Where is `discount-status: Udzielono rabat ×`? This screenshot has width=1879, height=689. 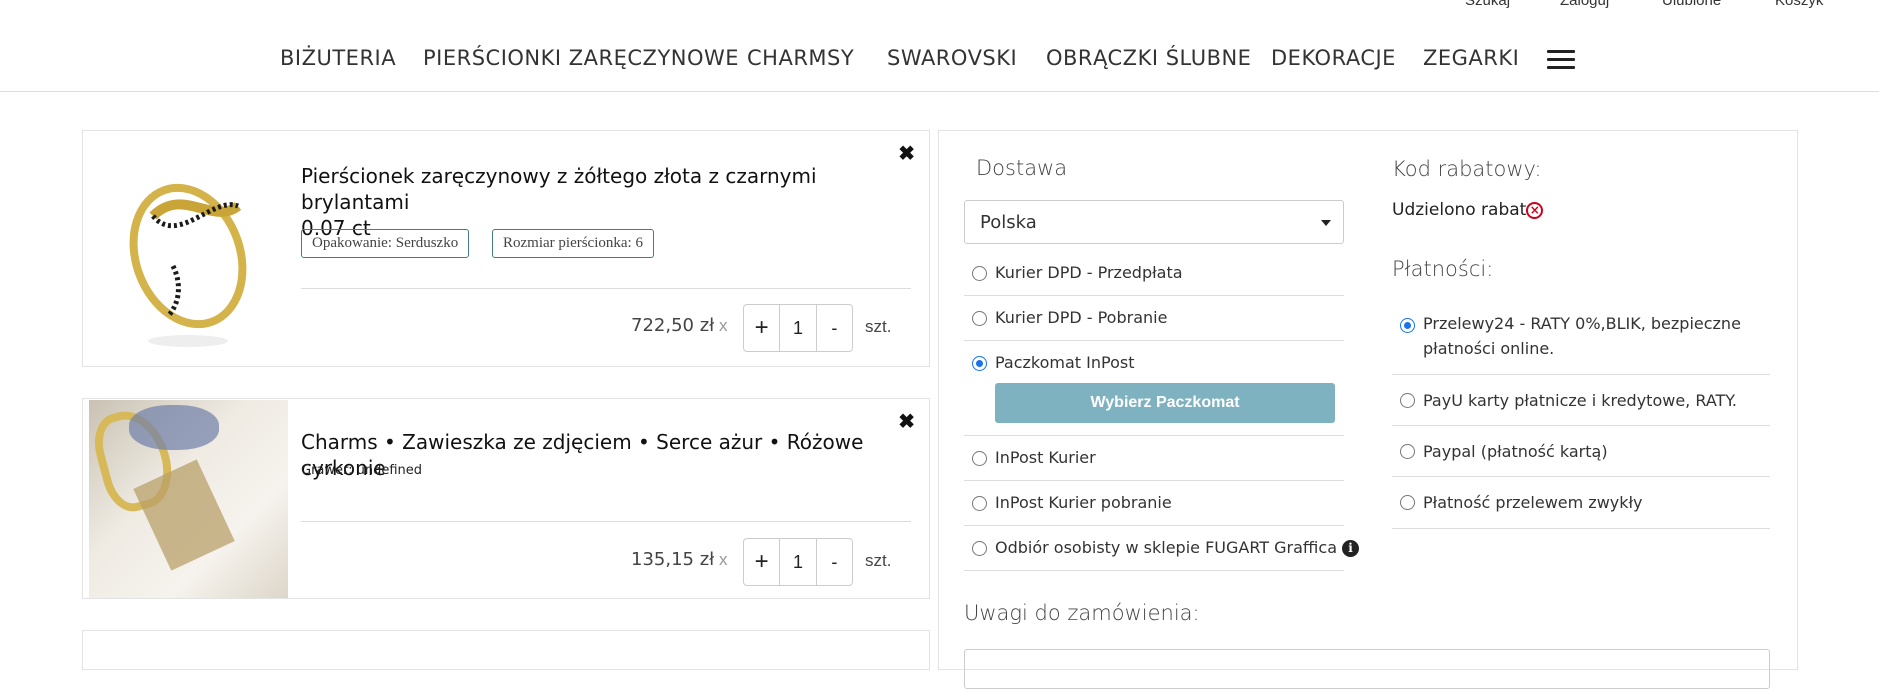
discount-status: Udzielono rabat × is located at coordinates (1468, 210).